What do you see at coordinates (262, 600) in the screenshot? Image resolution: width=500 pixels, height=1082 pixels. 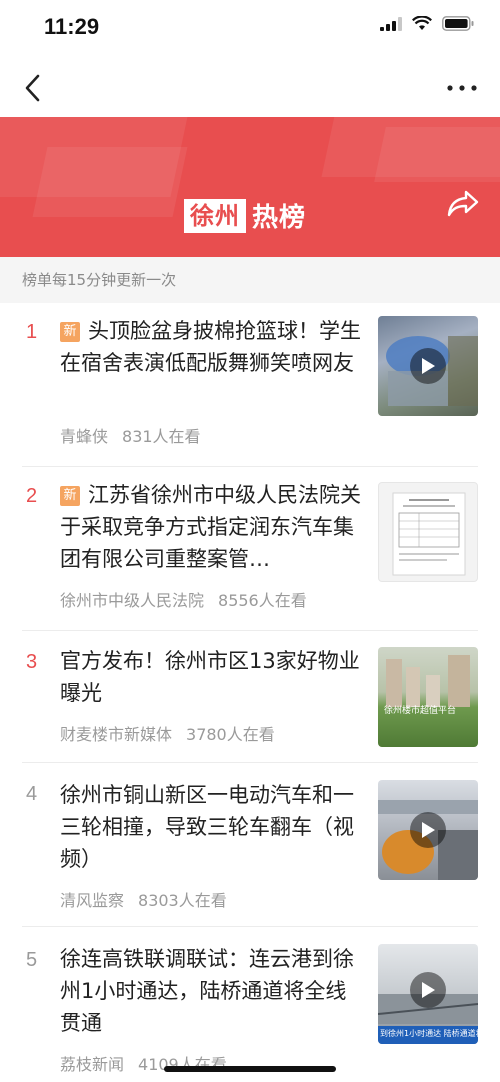 I see `viewer-count: 8556人在看` at bounding box center [262, 600].